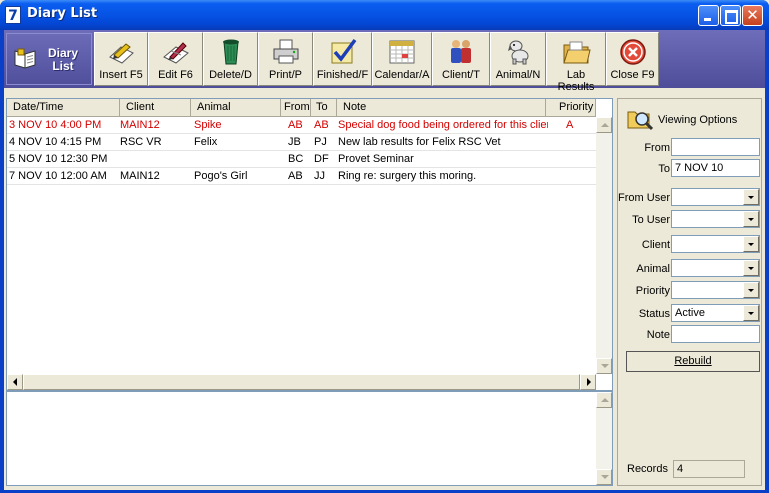  I want to click on client-label: Client, so click(655, 245).